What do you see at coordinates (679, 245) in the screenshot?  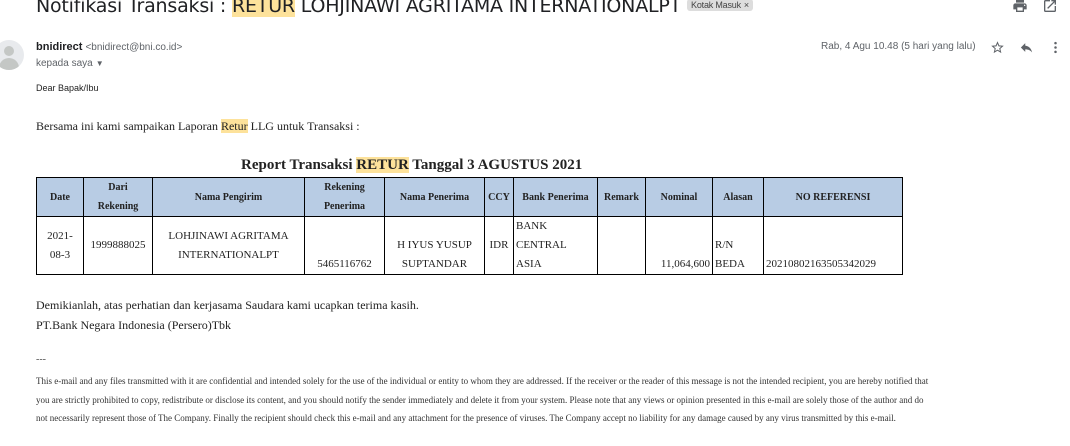 I see `cell-nominal: 11,064,600` at bounding box center [679, 245].